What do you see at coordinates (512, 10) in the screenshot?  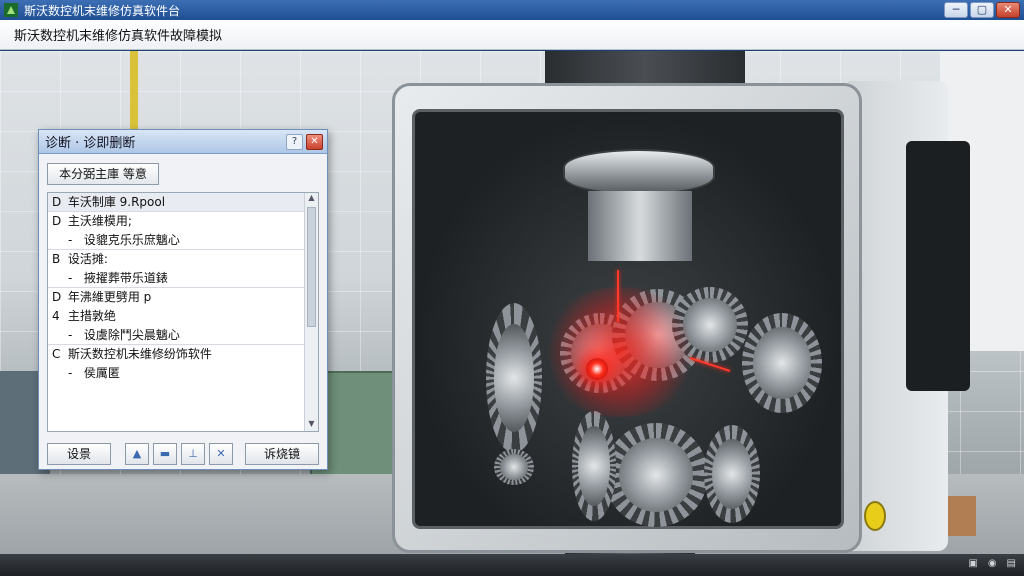 I see `window-titlebar: 斯沃数控机末维修仿真软件台 ─ ▢ ✕` at bounding box center [512, 10].